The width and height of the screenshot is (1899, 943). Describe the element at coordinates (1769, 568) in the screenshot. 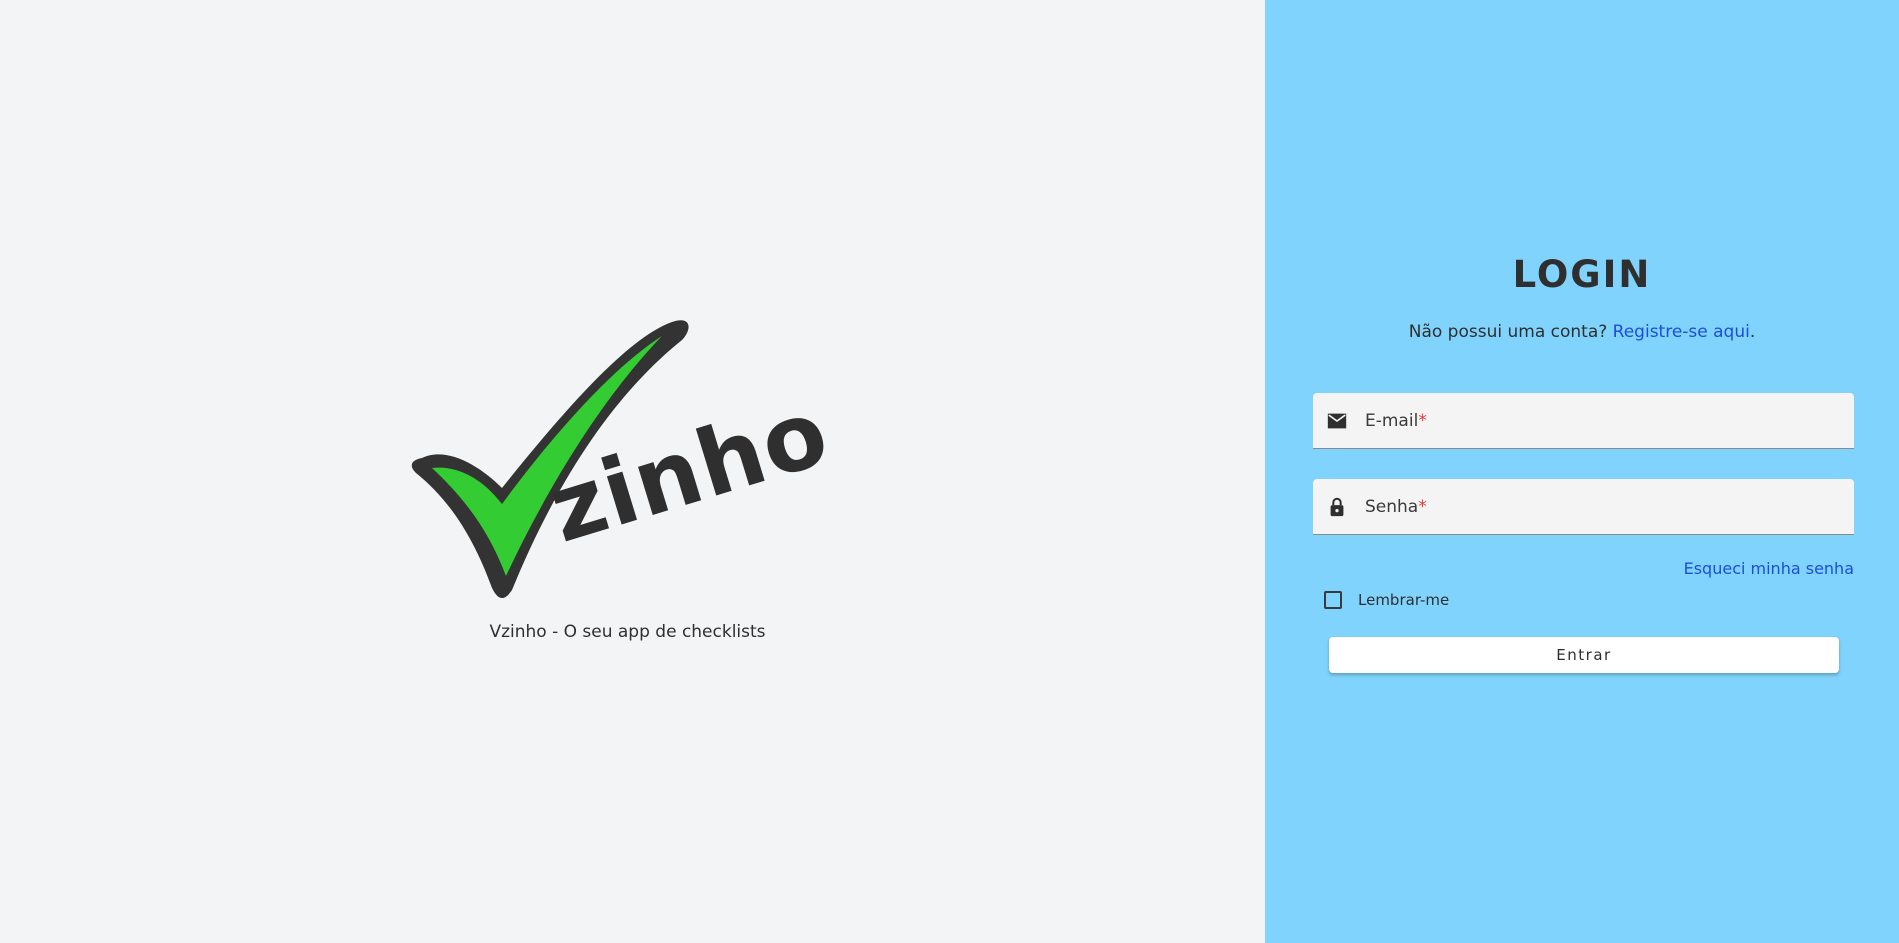

I see `forgot-password-link: Esqueci minha senha` at that location.